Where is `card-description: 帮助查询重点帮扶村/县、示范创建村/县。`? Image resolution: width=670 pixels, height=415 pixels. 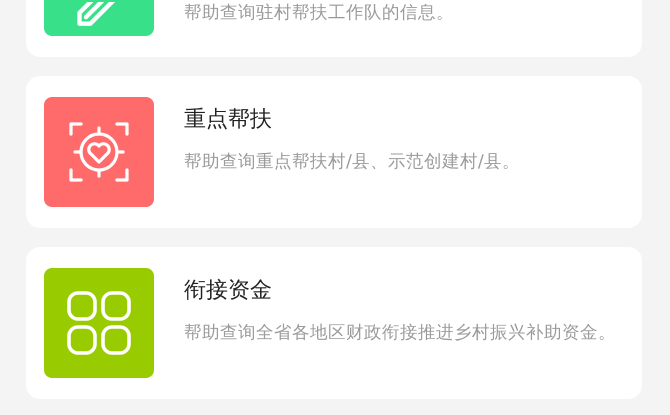
card-description: 帮助查询重点帮扶村/县、示范创建村/县。 is located at coordinates (352, 162).